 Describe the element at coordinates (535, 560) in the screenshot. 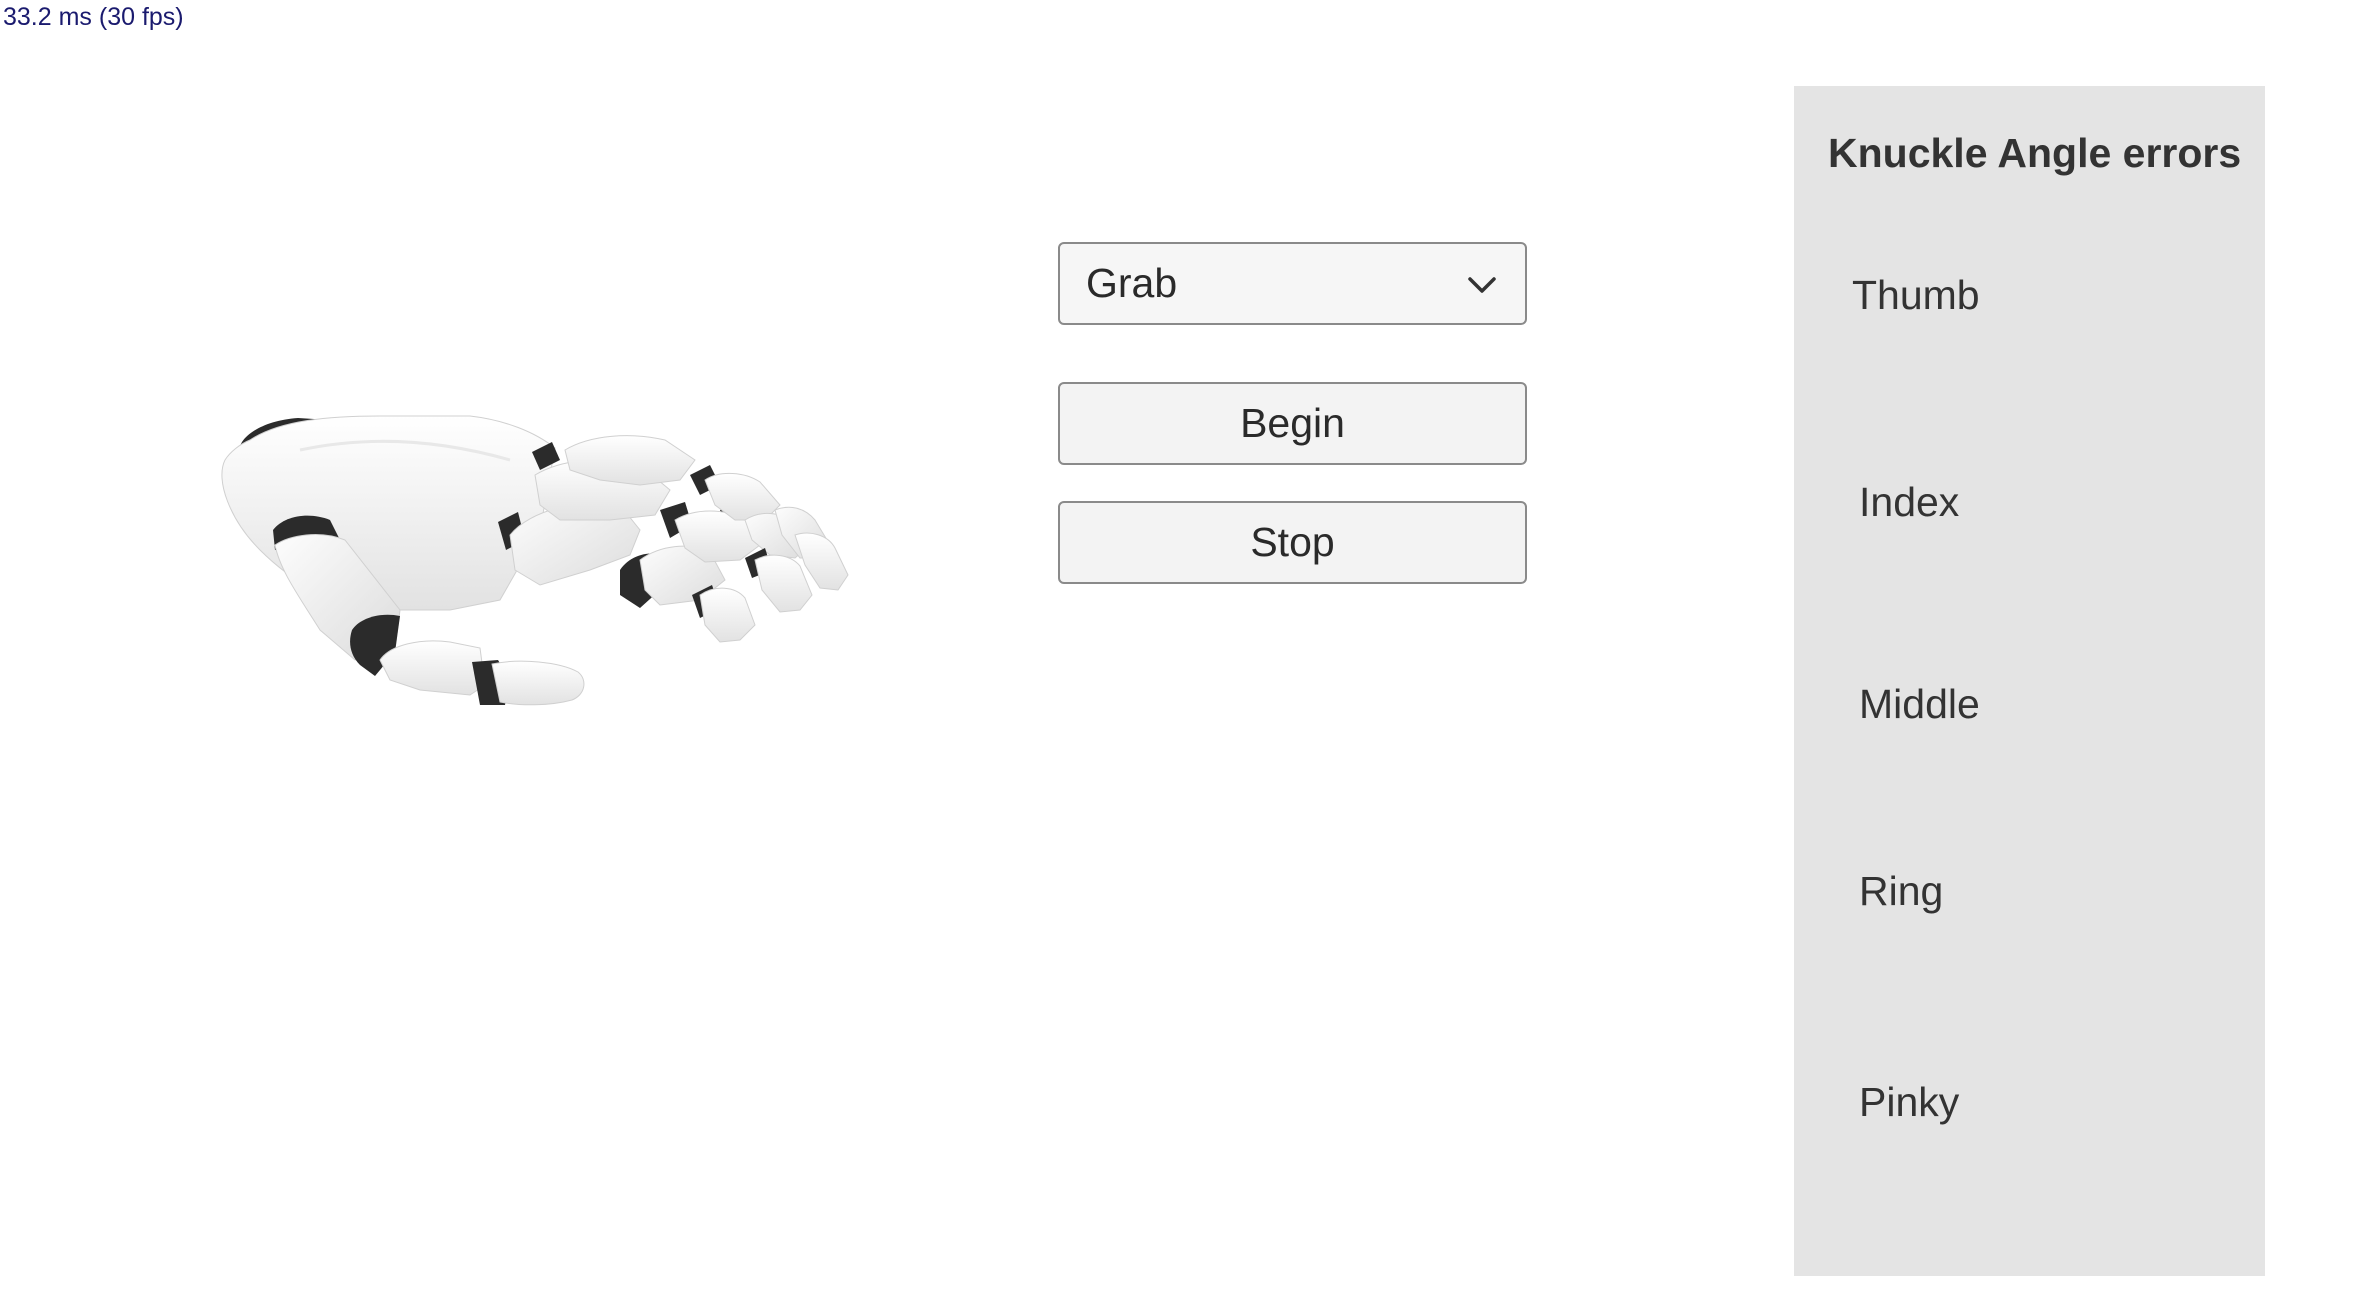

I see `robotic-hand-model` at that location.